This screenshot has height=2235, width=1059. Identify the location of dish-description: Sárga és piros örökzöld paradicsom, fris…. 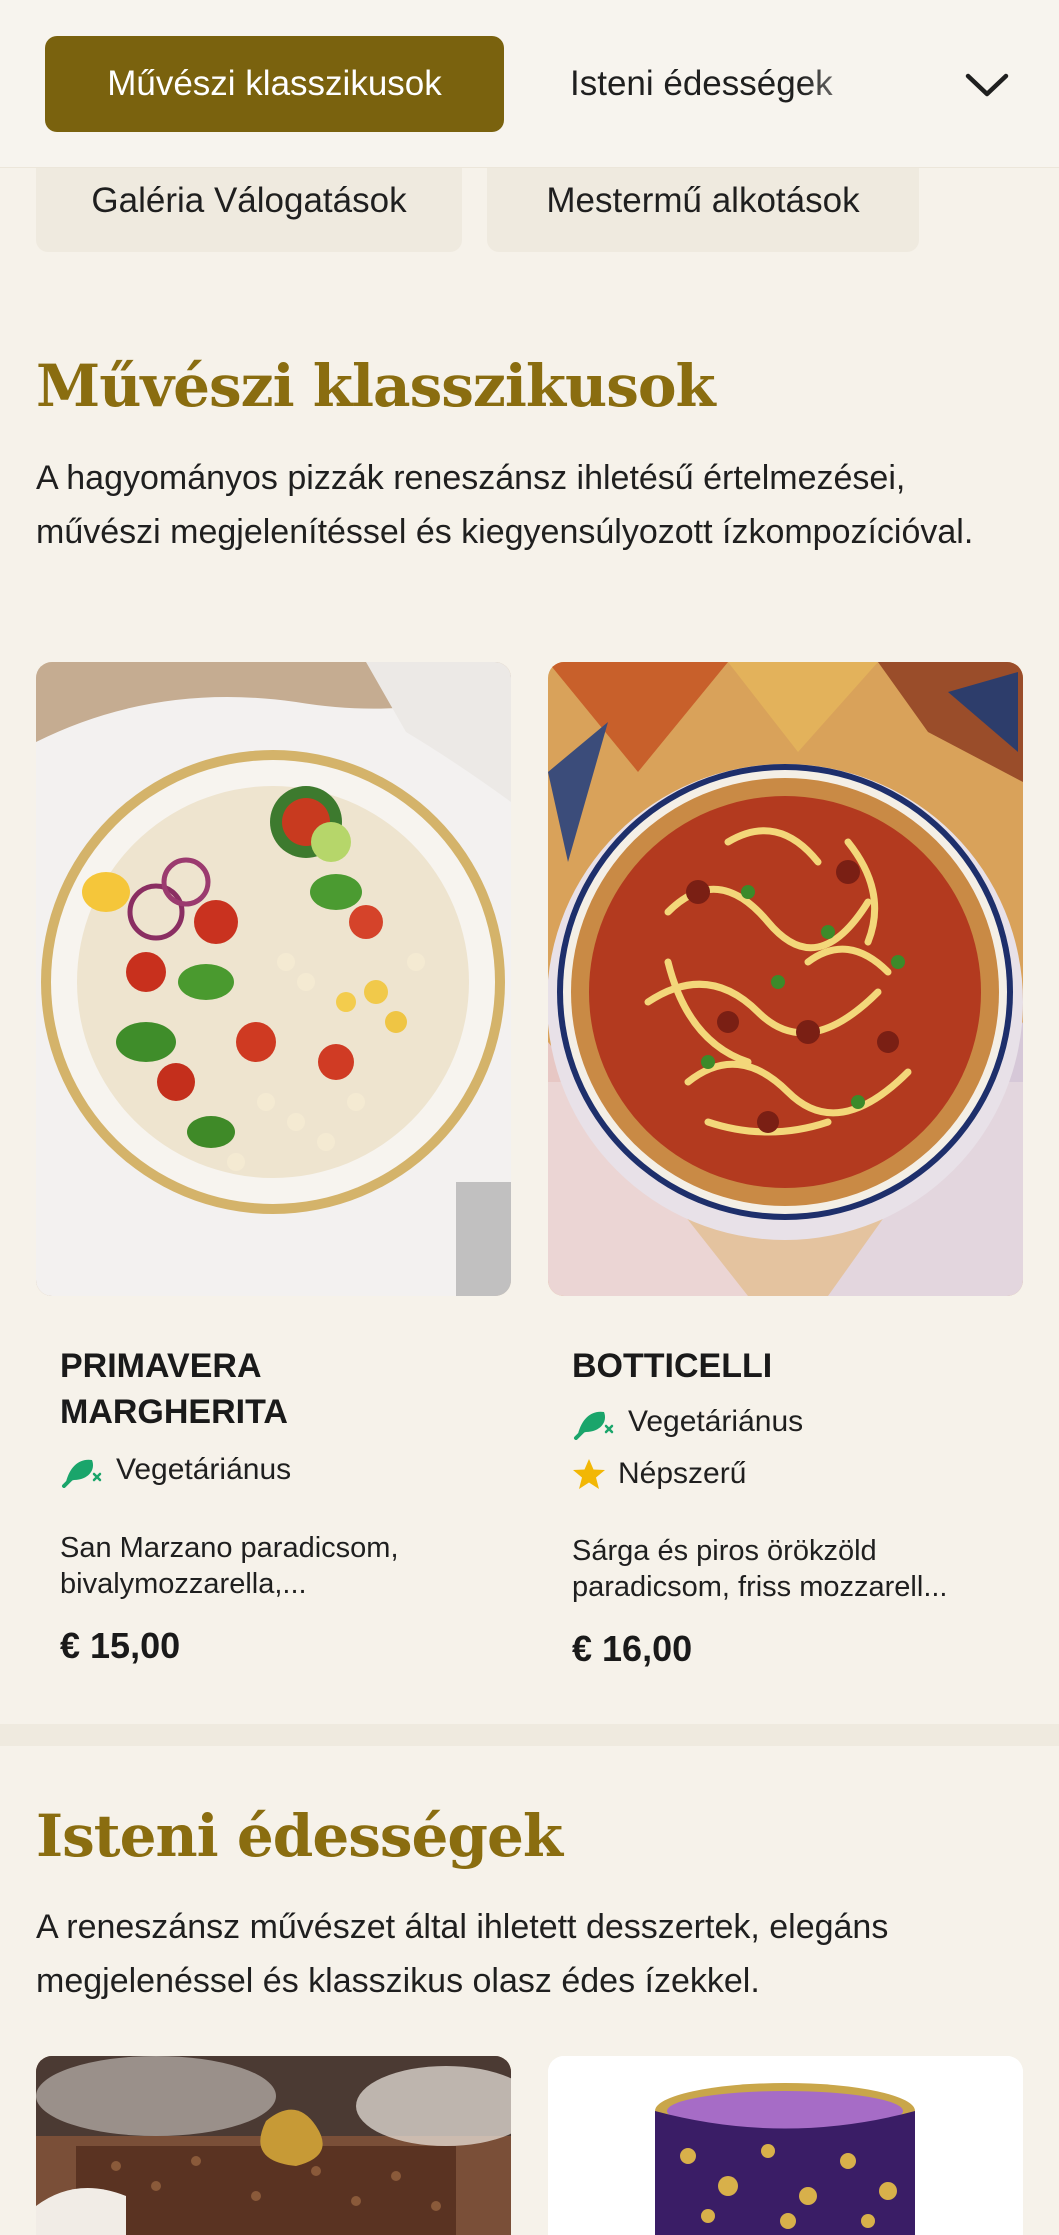
(760, 1569).